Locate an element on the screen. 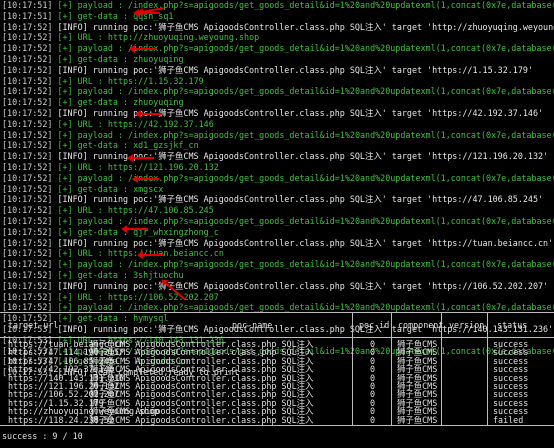 The width and height of the screenshot is (554, 448). log-text: [+] URL : http://zhuoyuqing.weyoung.shop is located at coordinates (156, 37).